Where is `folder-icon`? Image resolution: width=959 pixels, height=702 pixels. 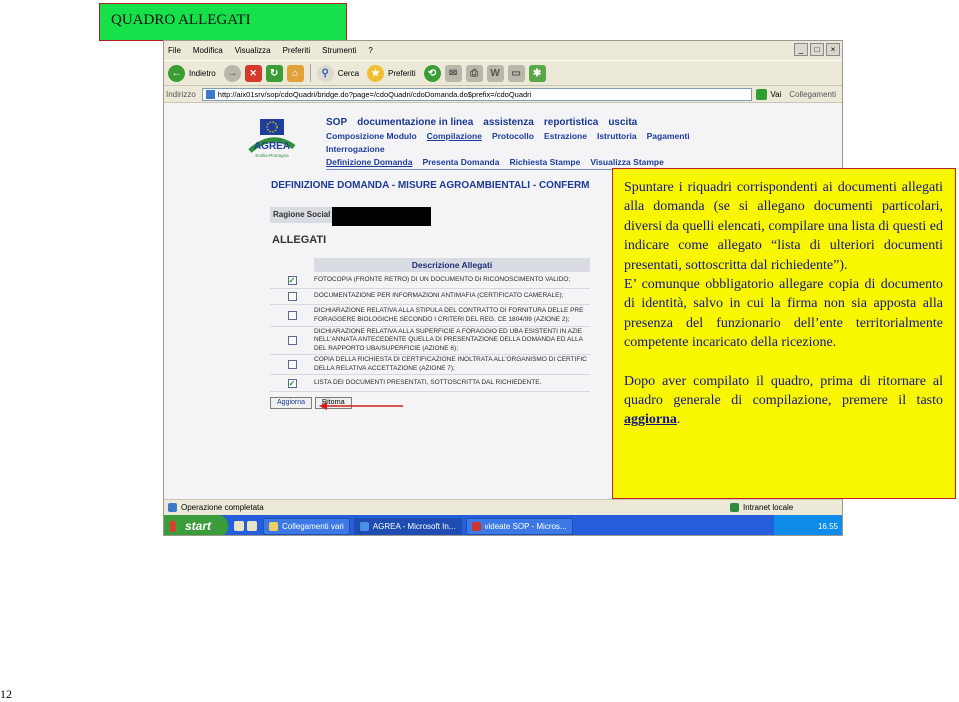 folder-icon is located at coordinates (273, 526).